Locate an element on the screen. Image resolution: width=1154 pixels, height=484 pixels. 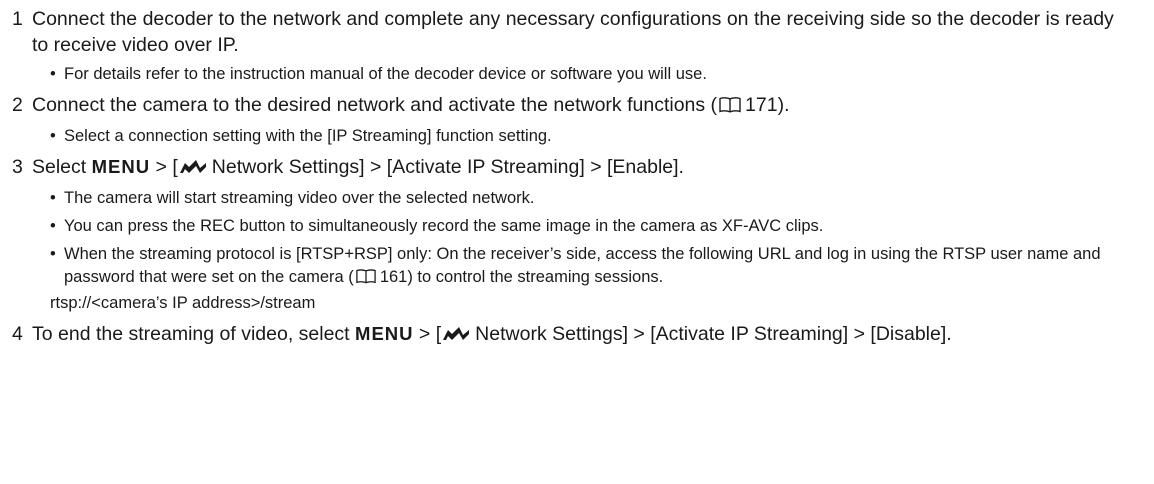
page-ref: 161 is located at coordinates (394, 277).